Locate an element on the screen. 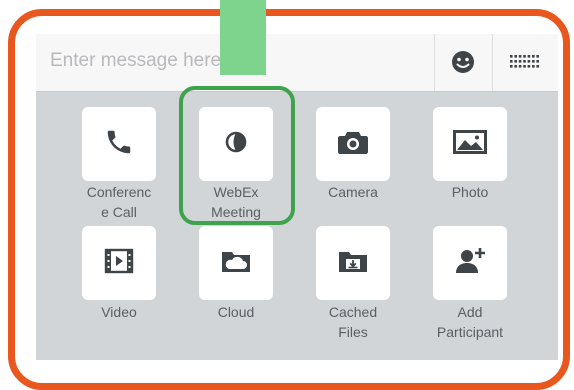  add-participant-button is located at coordinates (470, 263).